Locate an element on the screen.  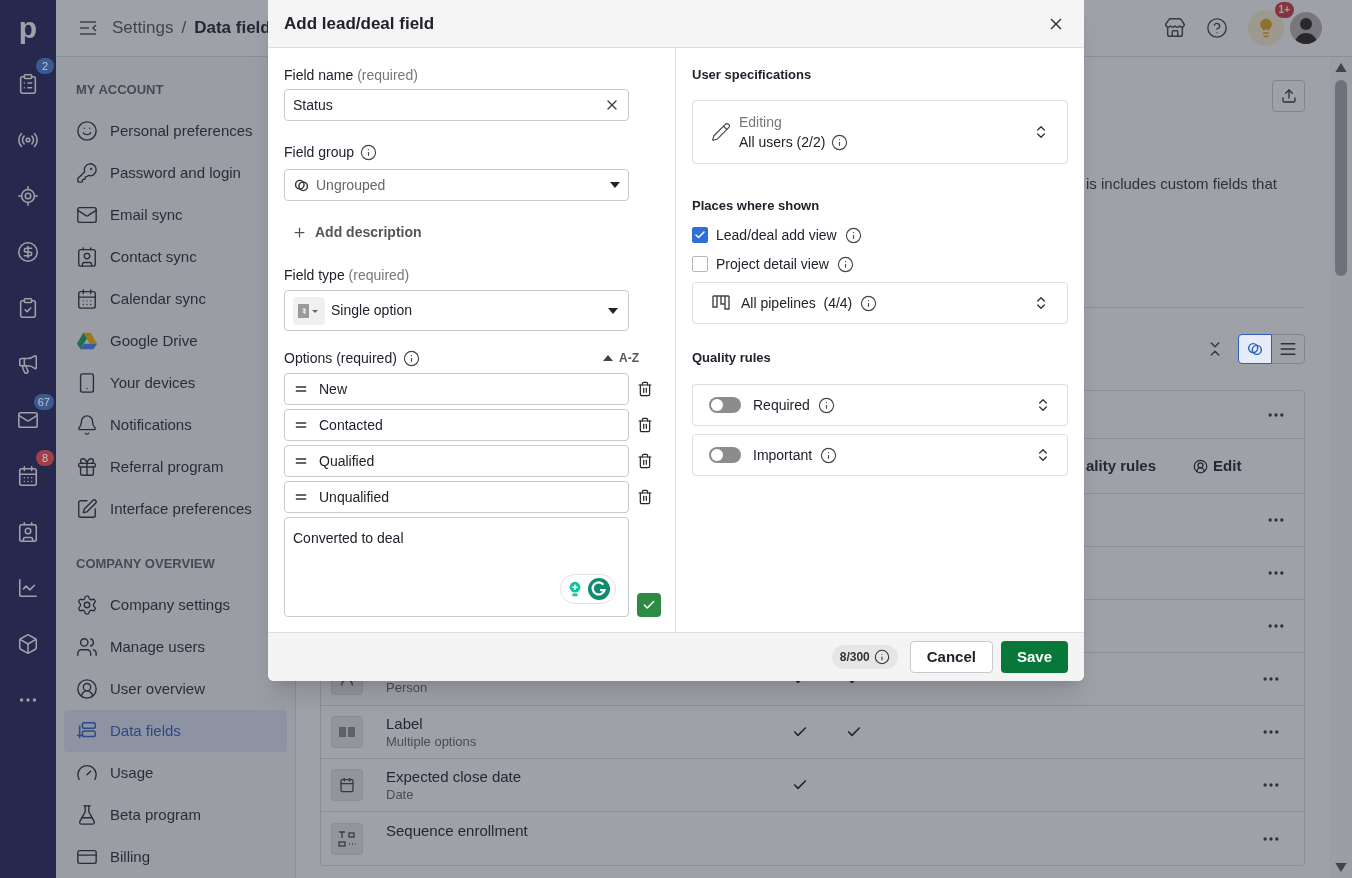
section-title: Places where shown is located at coordinates (756, 206).